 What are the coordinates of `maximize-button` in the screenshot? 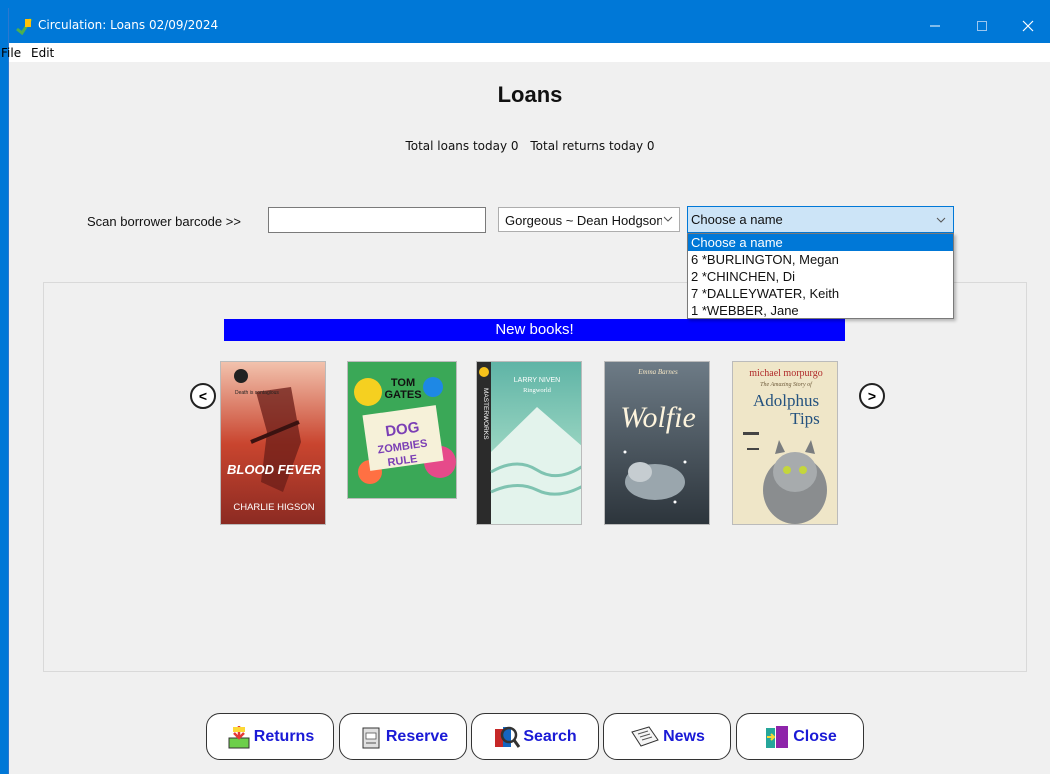 It's located at (982, 25).